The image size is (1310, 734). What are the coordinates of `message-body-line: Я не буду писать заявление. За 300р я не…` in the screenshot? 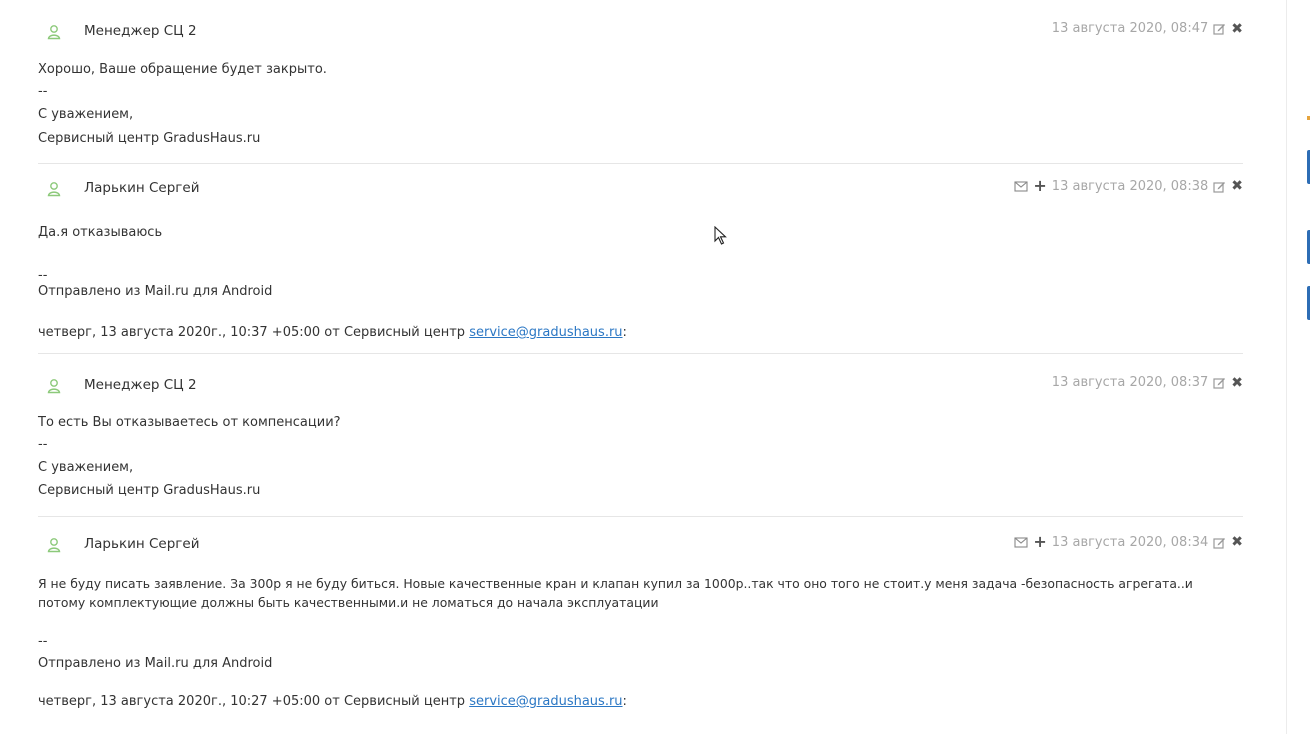 It's located at (615, 593).